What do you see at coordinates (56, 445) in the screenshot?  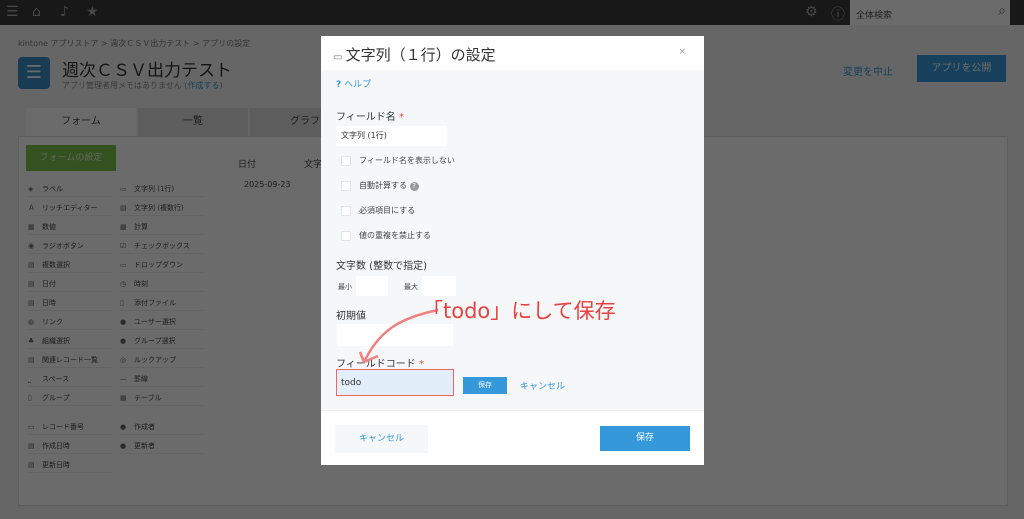 I see `palette-item-label: 作成日時` at bounding box center [56, 445].